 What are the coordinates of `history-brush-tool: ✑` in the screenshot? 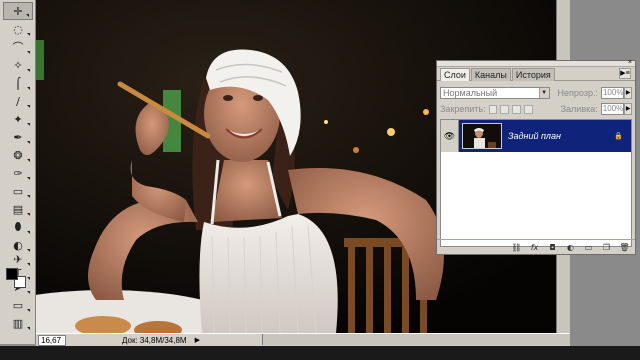 It's located at (18, 173).